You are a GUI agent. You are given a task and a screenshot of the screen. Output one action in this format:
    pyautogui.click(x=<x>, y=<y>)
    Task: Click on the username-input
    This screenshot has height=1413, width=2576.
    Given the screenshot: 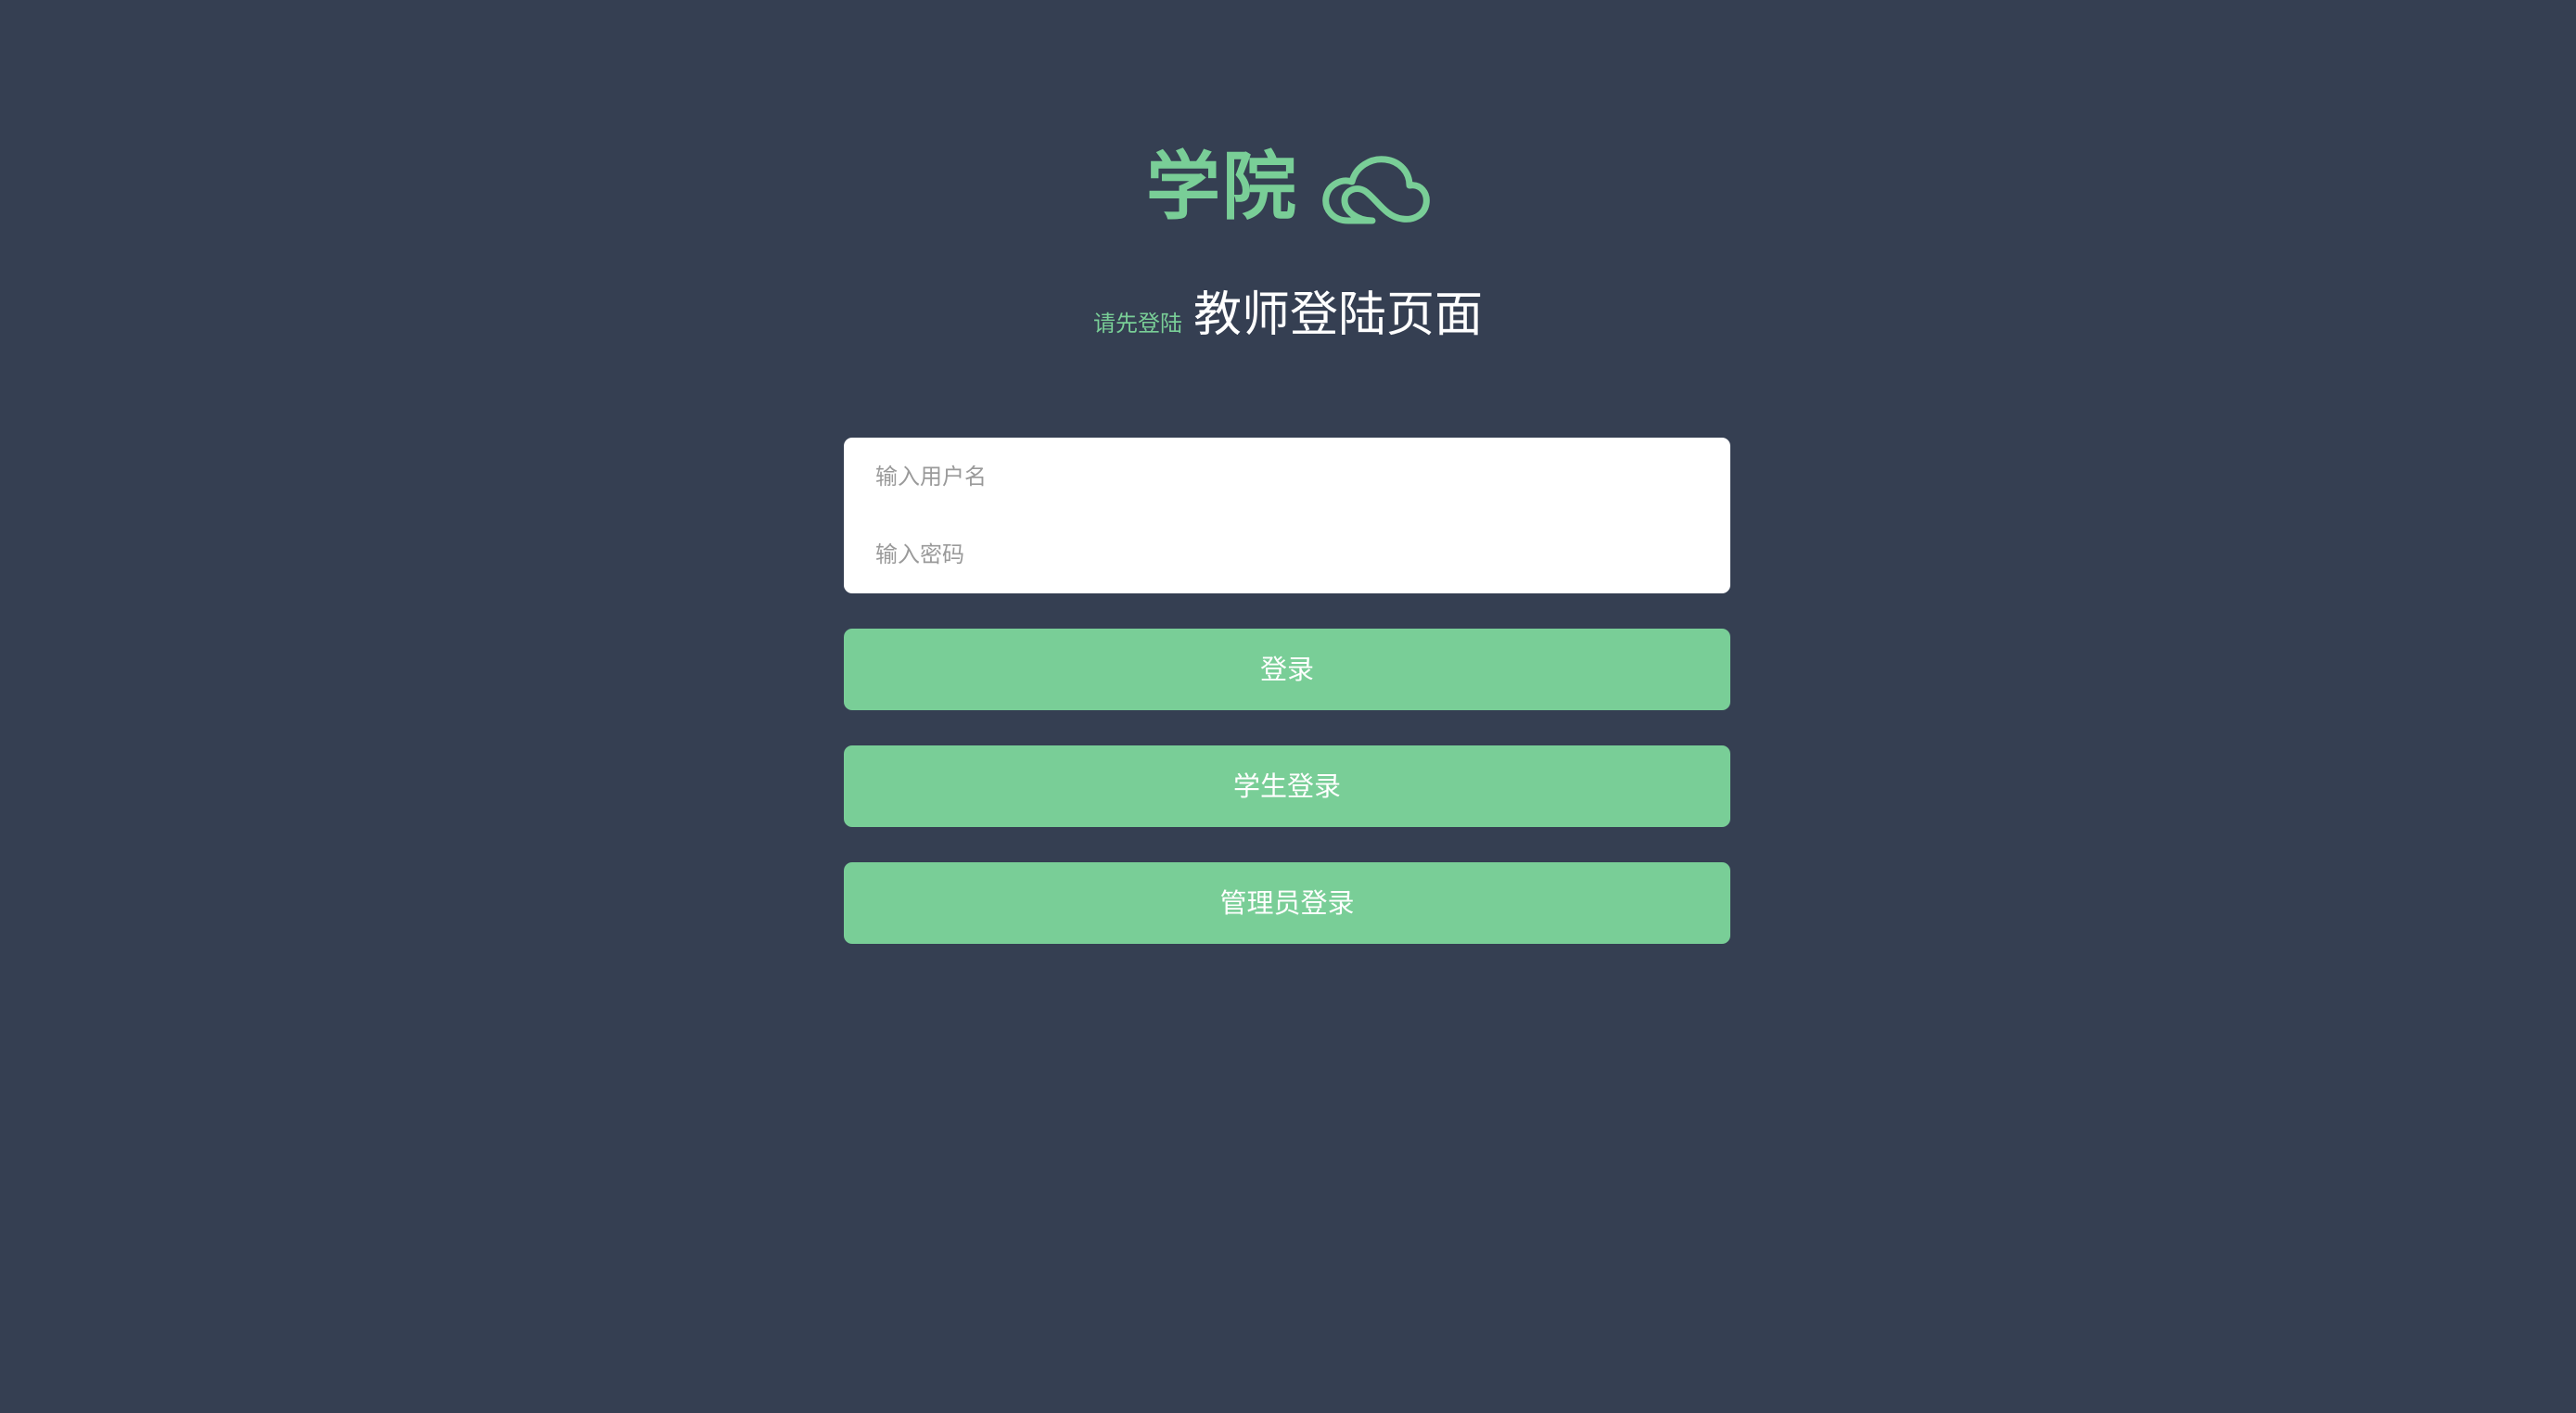 What is the action you would take?
    pyautogui.click(x=1287, y=477)
    